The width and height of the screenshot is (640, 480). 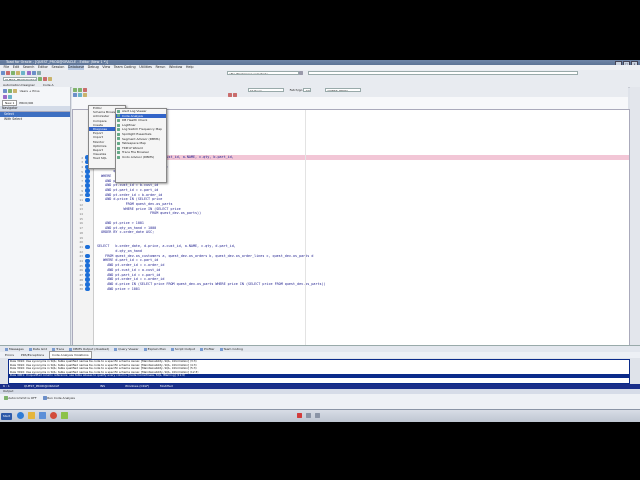 What do you see at coordinates (635, 216) in the screenshot?
I see `right-dock` at bounding box center [635, 216].